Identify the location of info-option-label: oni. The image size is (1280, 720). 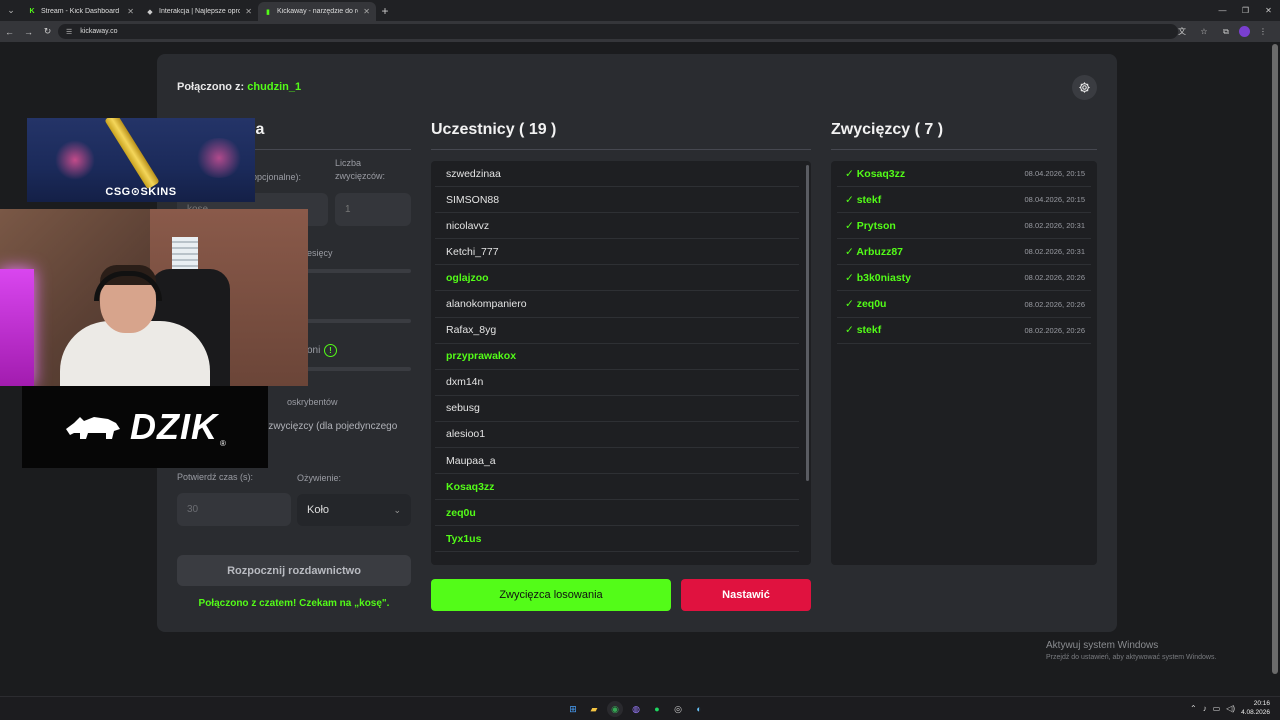
(314, 350).